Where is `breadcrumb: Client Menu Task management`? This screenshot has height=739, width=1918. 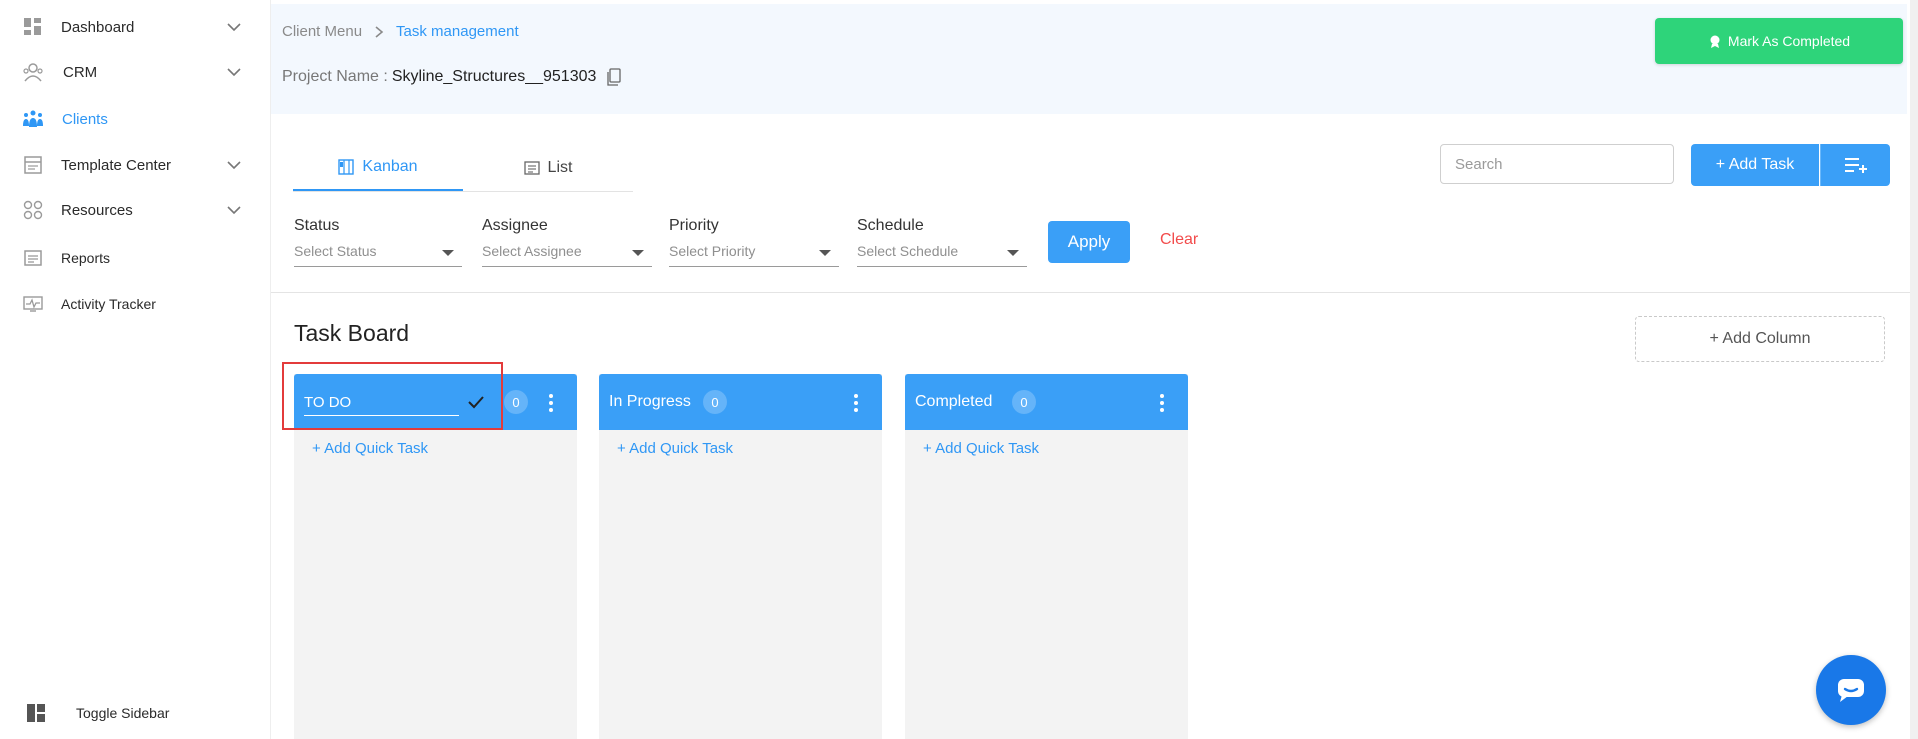 breadcrumb: Client Menu Task management is located at coordinates (400, 31).